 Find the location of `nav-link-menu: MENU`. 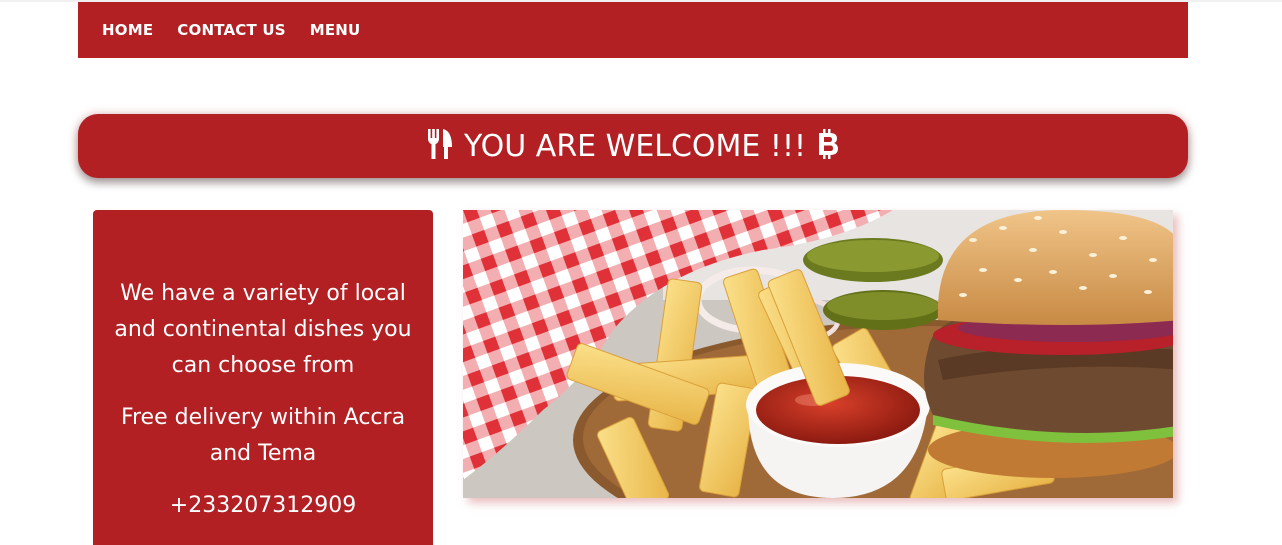

nav-link-menu: MENU is located at coordinates (335, 30).